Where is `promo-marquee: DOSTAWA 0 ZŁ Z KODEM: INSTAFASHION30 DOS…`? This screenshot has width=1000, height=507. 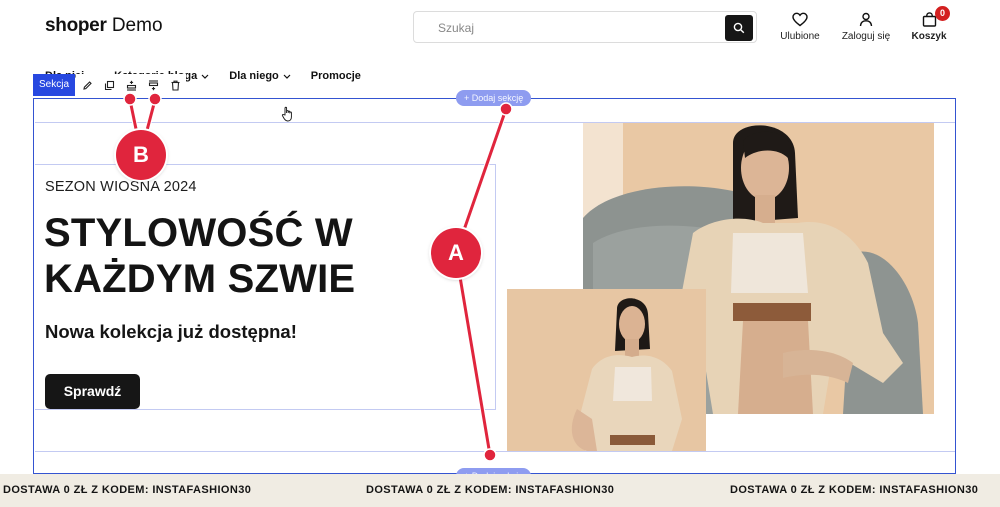
promo-marquee: DOSTAWA 0 ZŁ Z KODEM: INSTAFASHION30 DOS… is located at coordinates (500, 490).